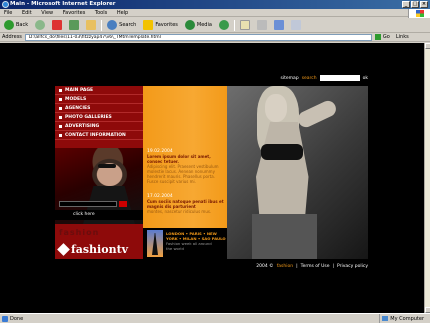  Describe the element at coordinates (88, 204) in the screenshot. I see `newsletter-input` at that location.